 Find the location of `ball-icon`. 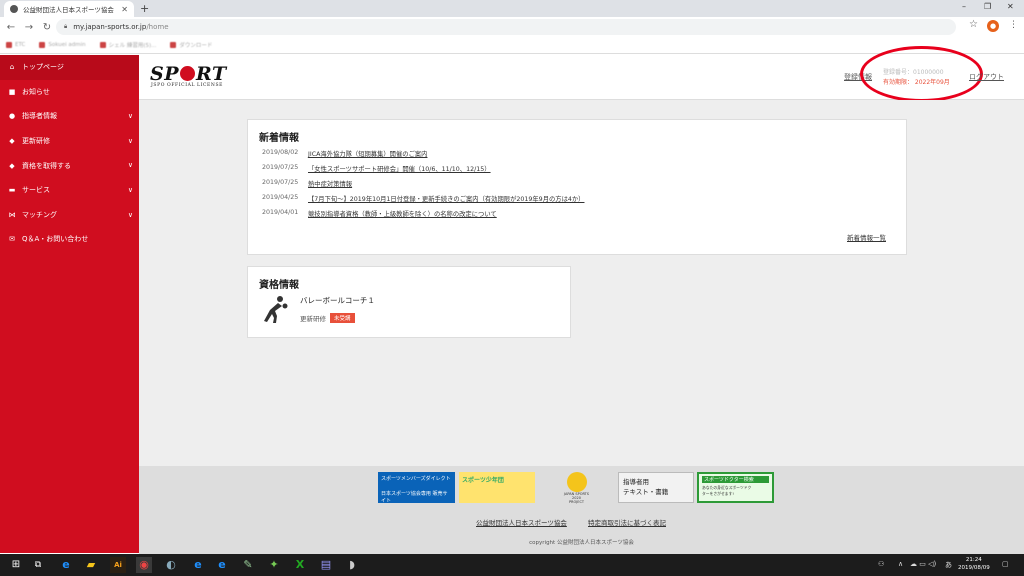

ball-icon is located at coordinates (576, 482).